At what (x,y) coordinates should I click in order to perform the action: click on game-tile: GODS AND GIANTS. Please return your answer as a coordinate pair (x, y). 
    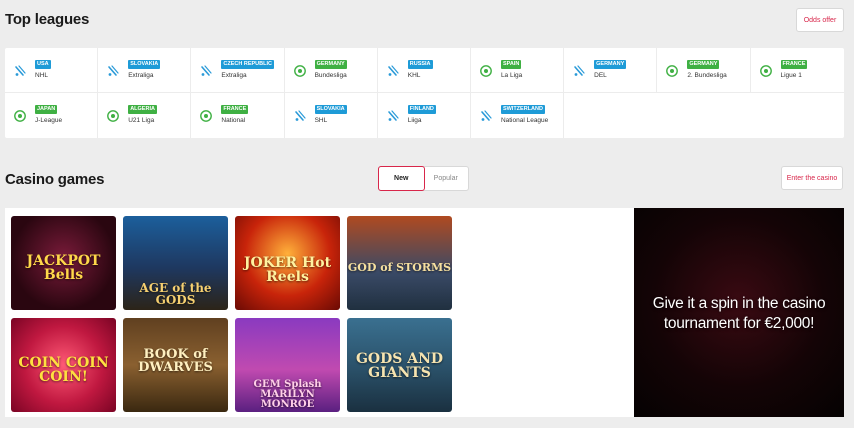
    Looking at the image, I should click on (399, 365).